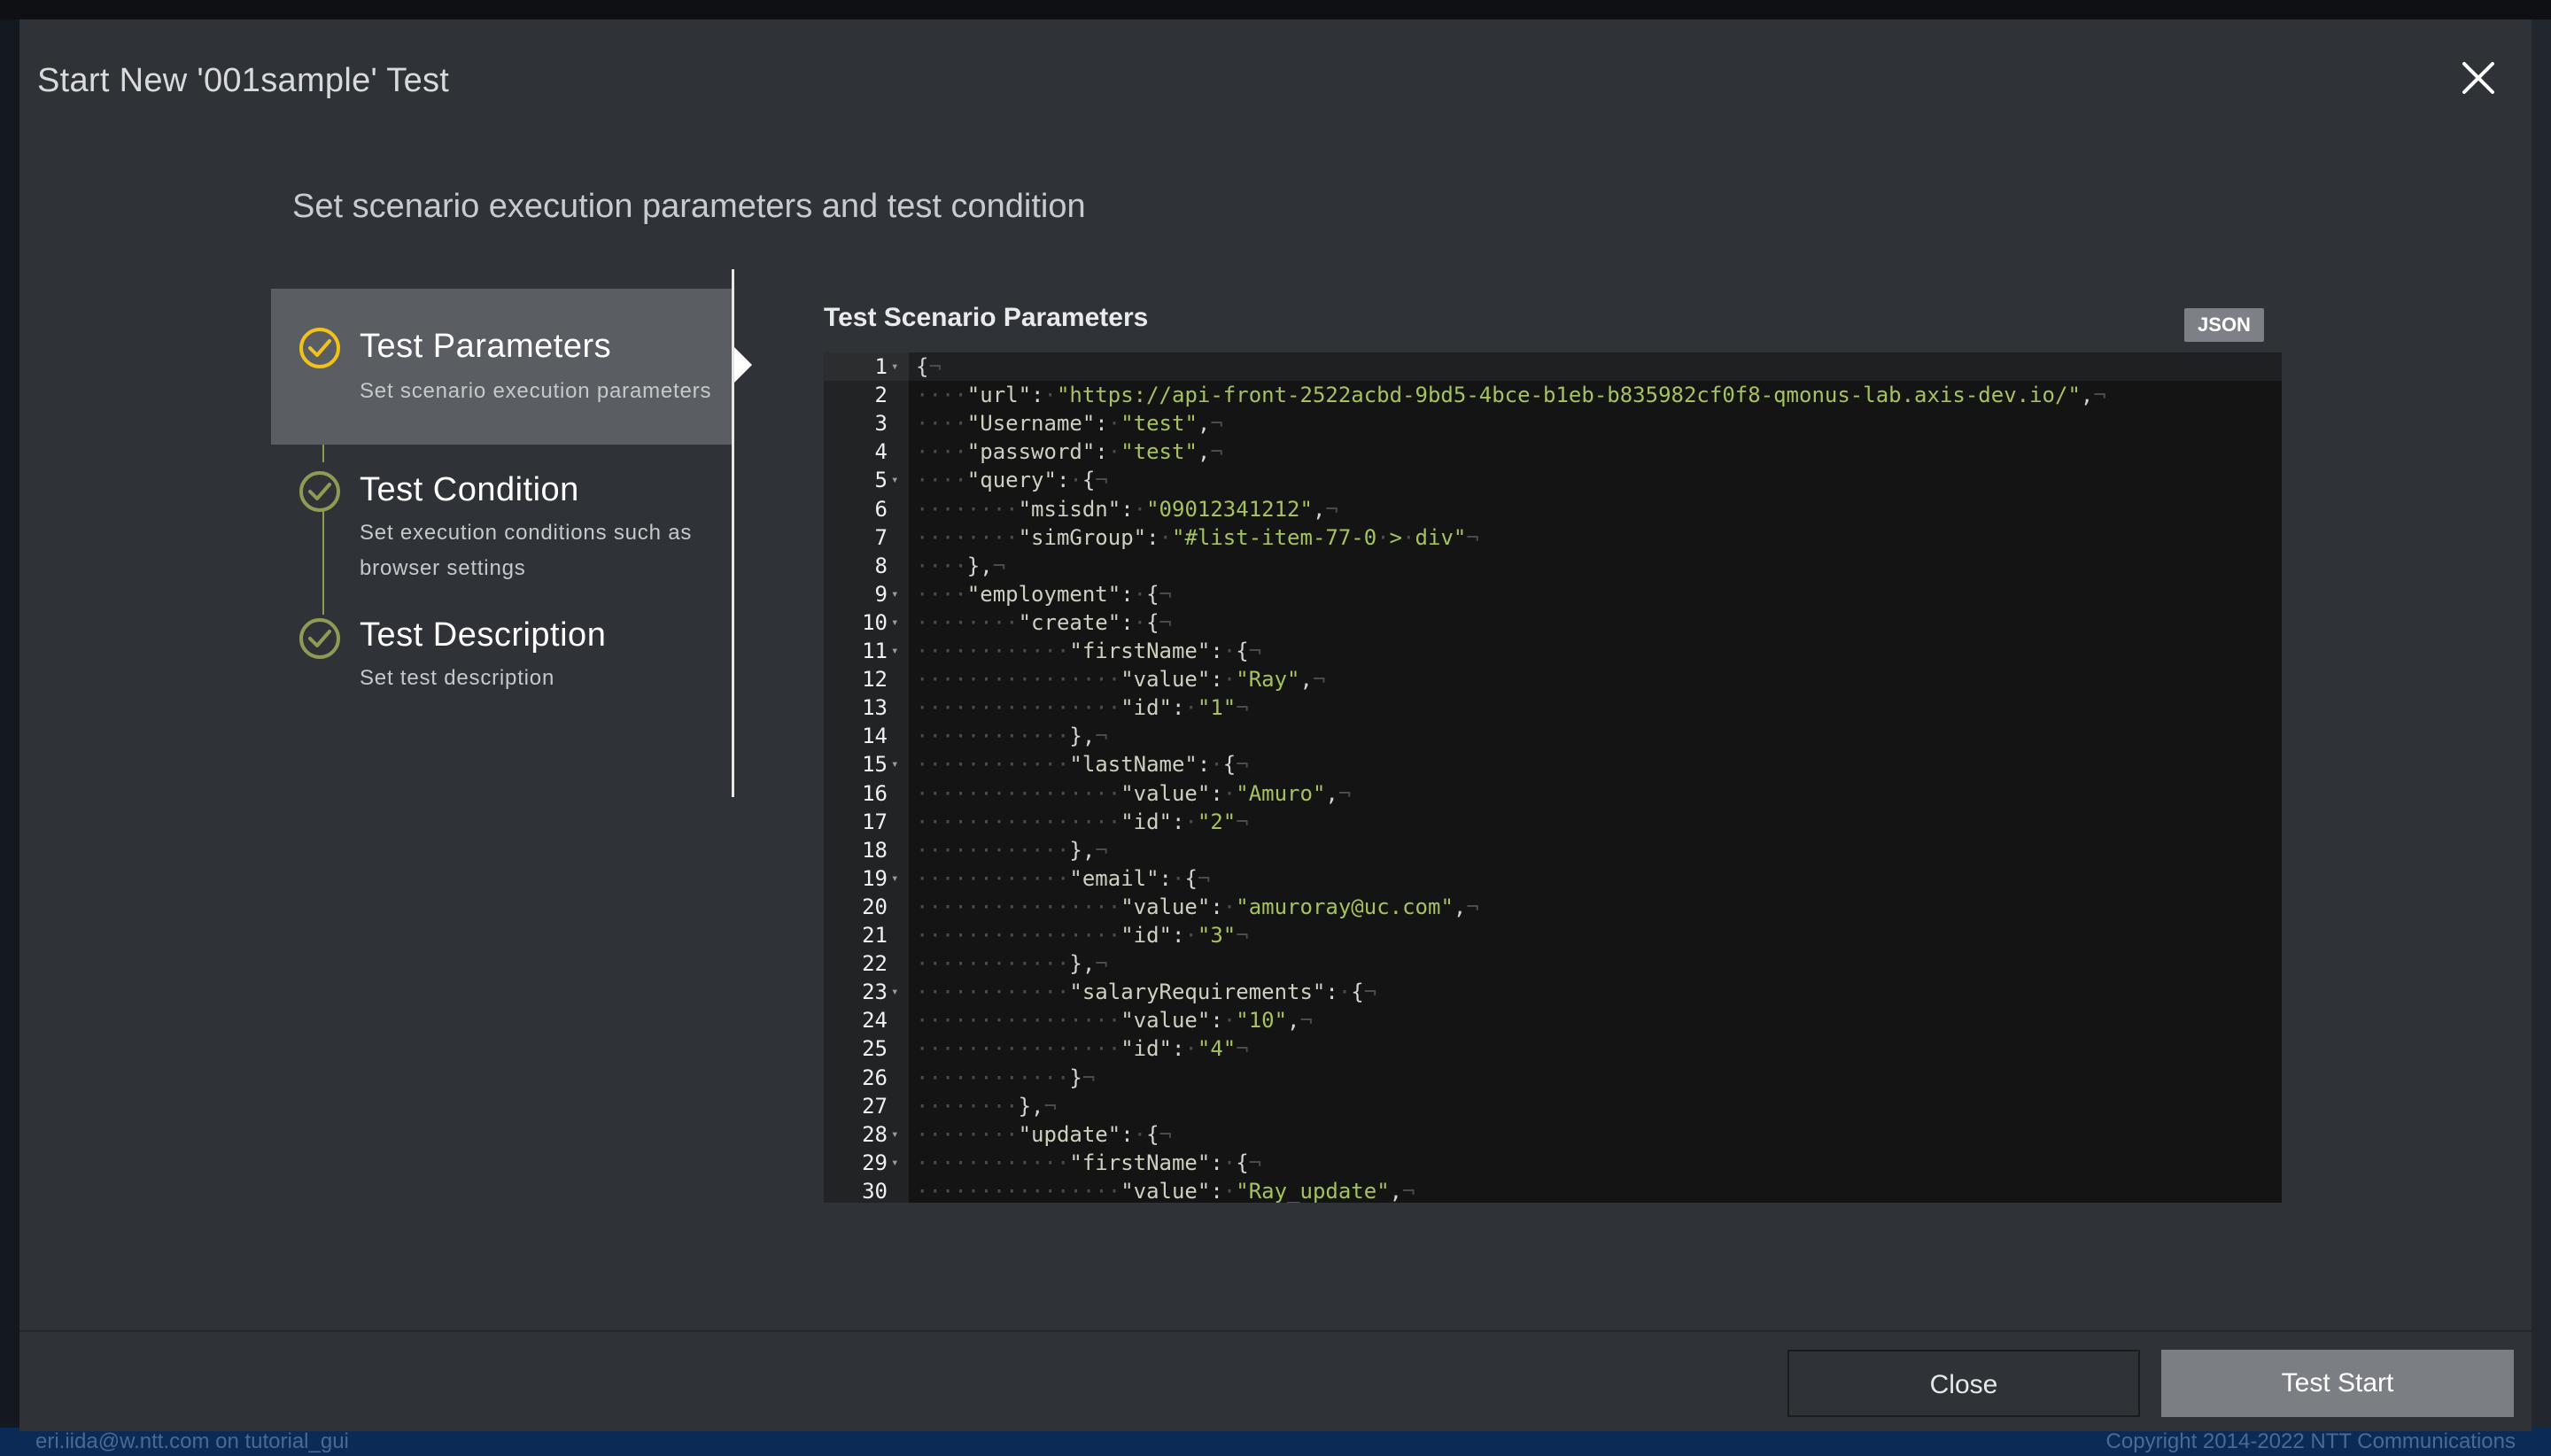 The width and height of the screenshot is (2551, 1456). Describe the element at coordinates (1082, 821) in the screenshot. I see `code-text: ················"id":·"2"¬` at that location.